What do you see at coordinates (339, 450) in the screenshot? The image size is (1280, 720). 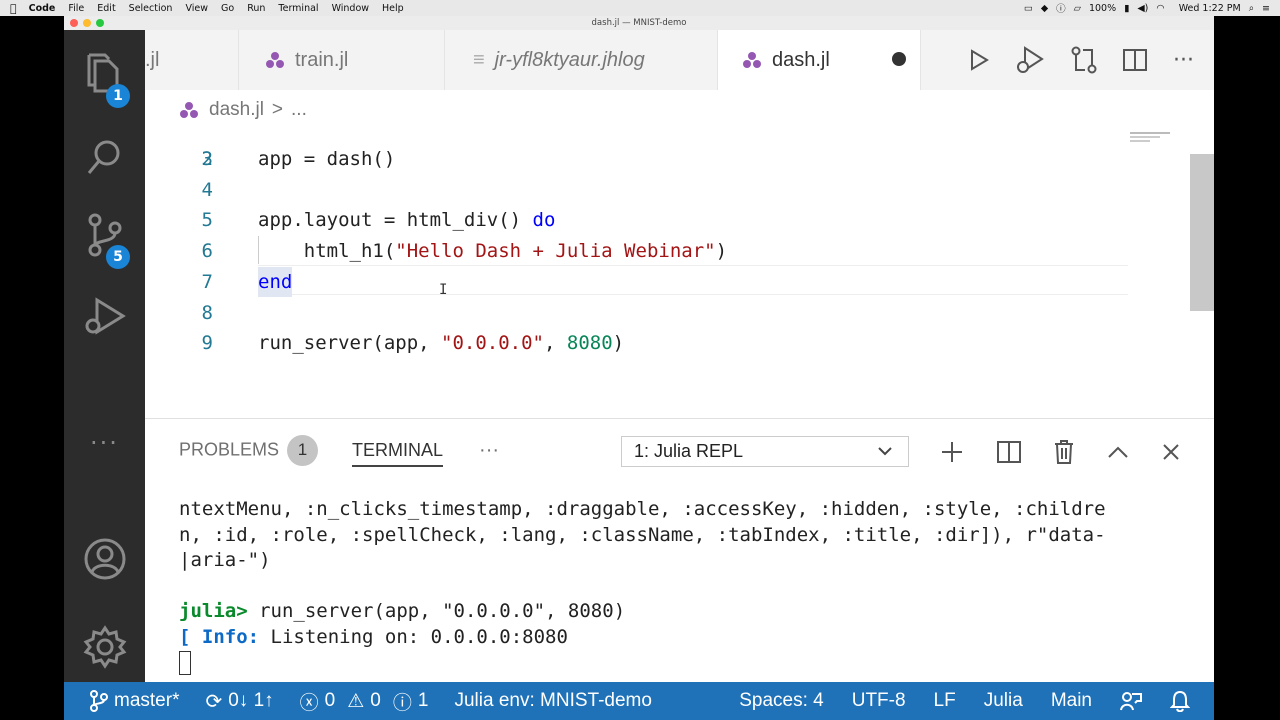 I see `panel-tabs: PROBLEMS 1 TERMINAL ···` at bounding box center [339, 450].